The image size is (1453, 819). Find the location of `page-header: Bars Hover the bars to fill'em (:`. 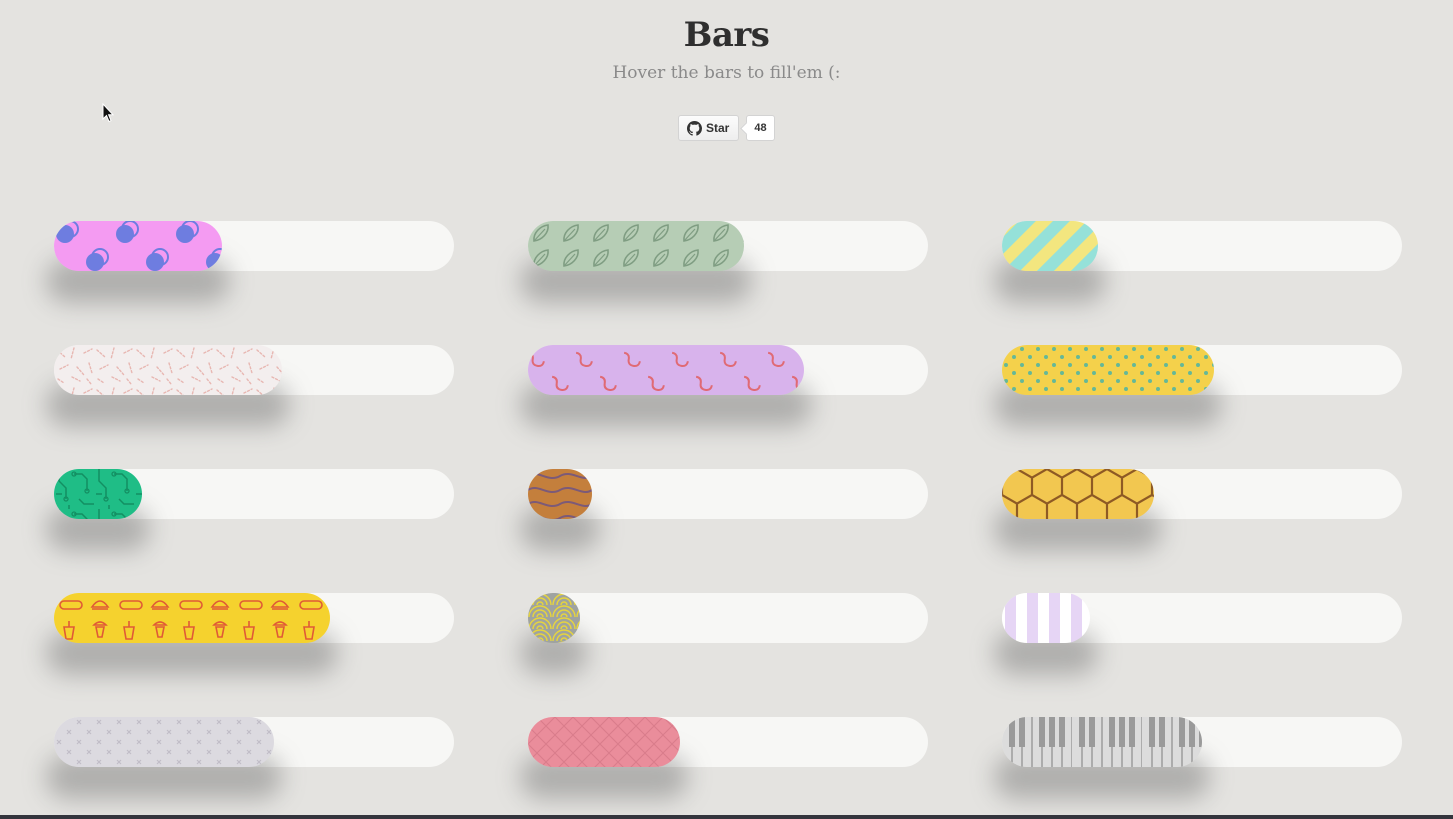

page-header: Bars Hover the bars to fill'em (: is located at coordinates (726, 49).